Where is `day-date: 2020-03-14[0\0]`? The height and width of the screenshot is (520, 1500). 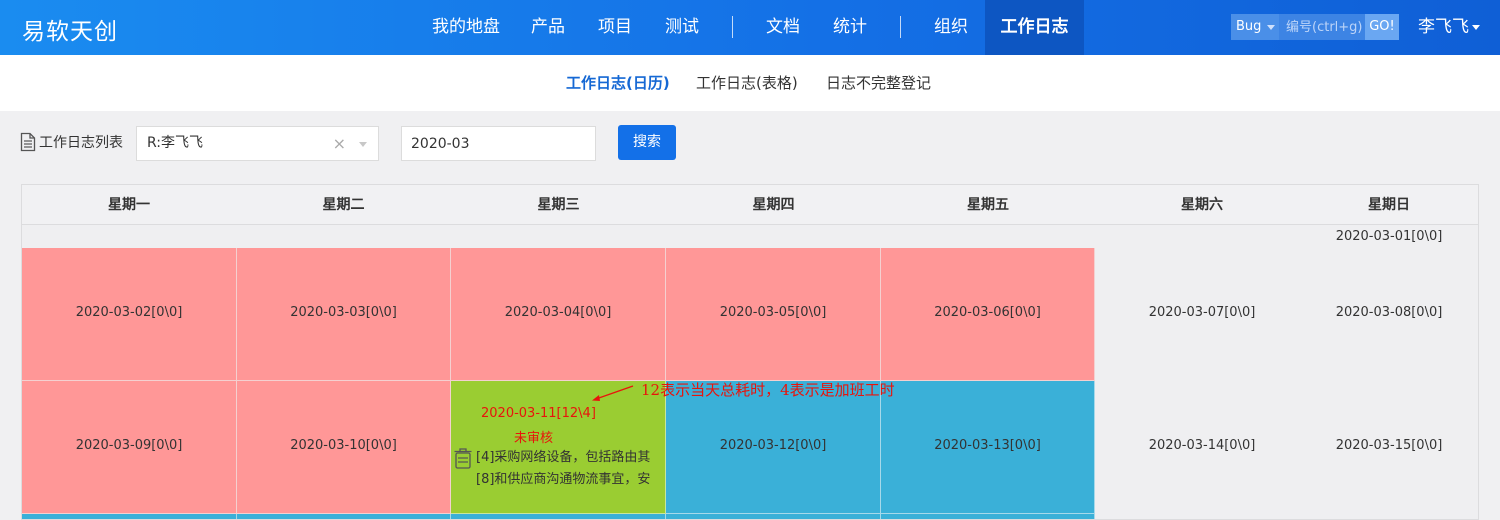
day-date: 2020-03-14[0\0] is located at coordinates (1202, 445).